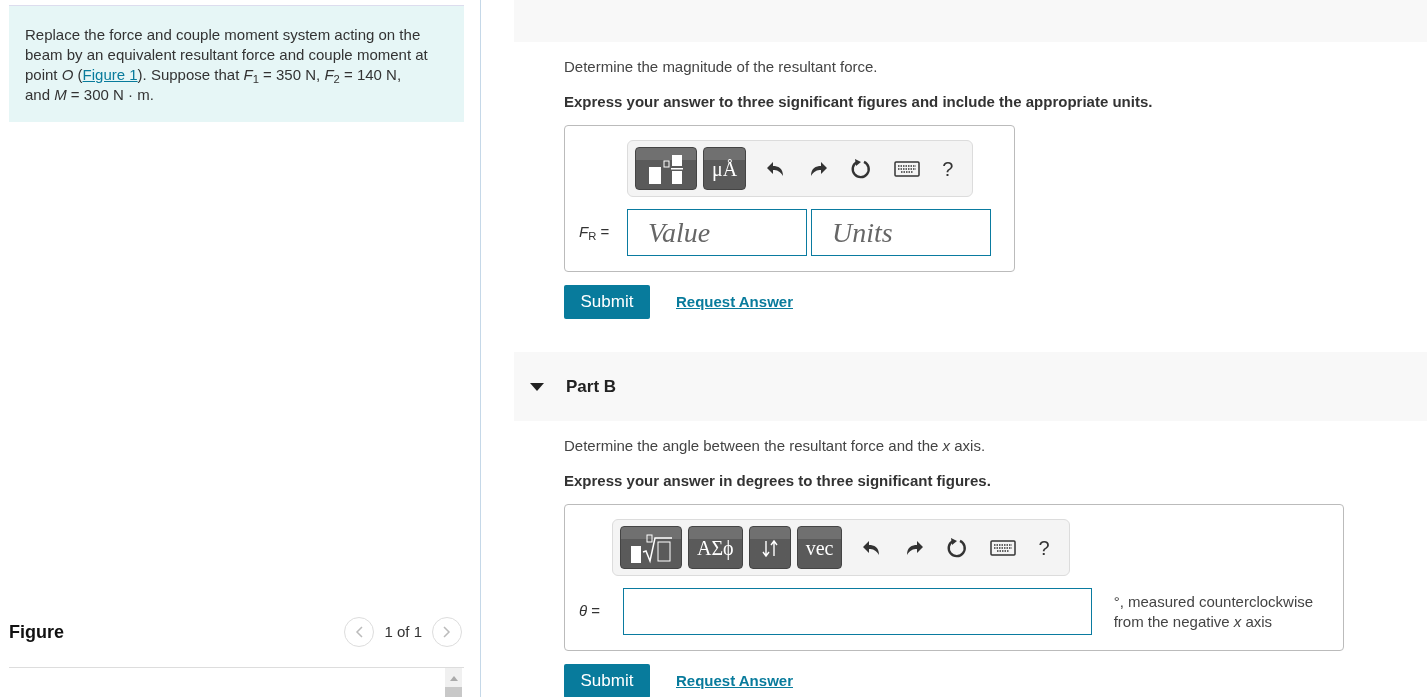 The height and width of the screenshot is (697, 1427). What do you see at coordinates (769, 547) in the screenshot?
I see `arrows-button` at bounding box center [769, 547].